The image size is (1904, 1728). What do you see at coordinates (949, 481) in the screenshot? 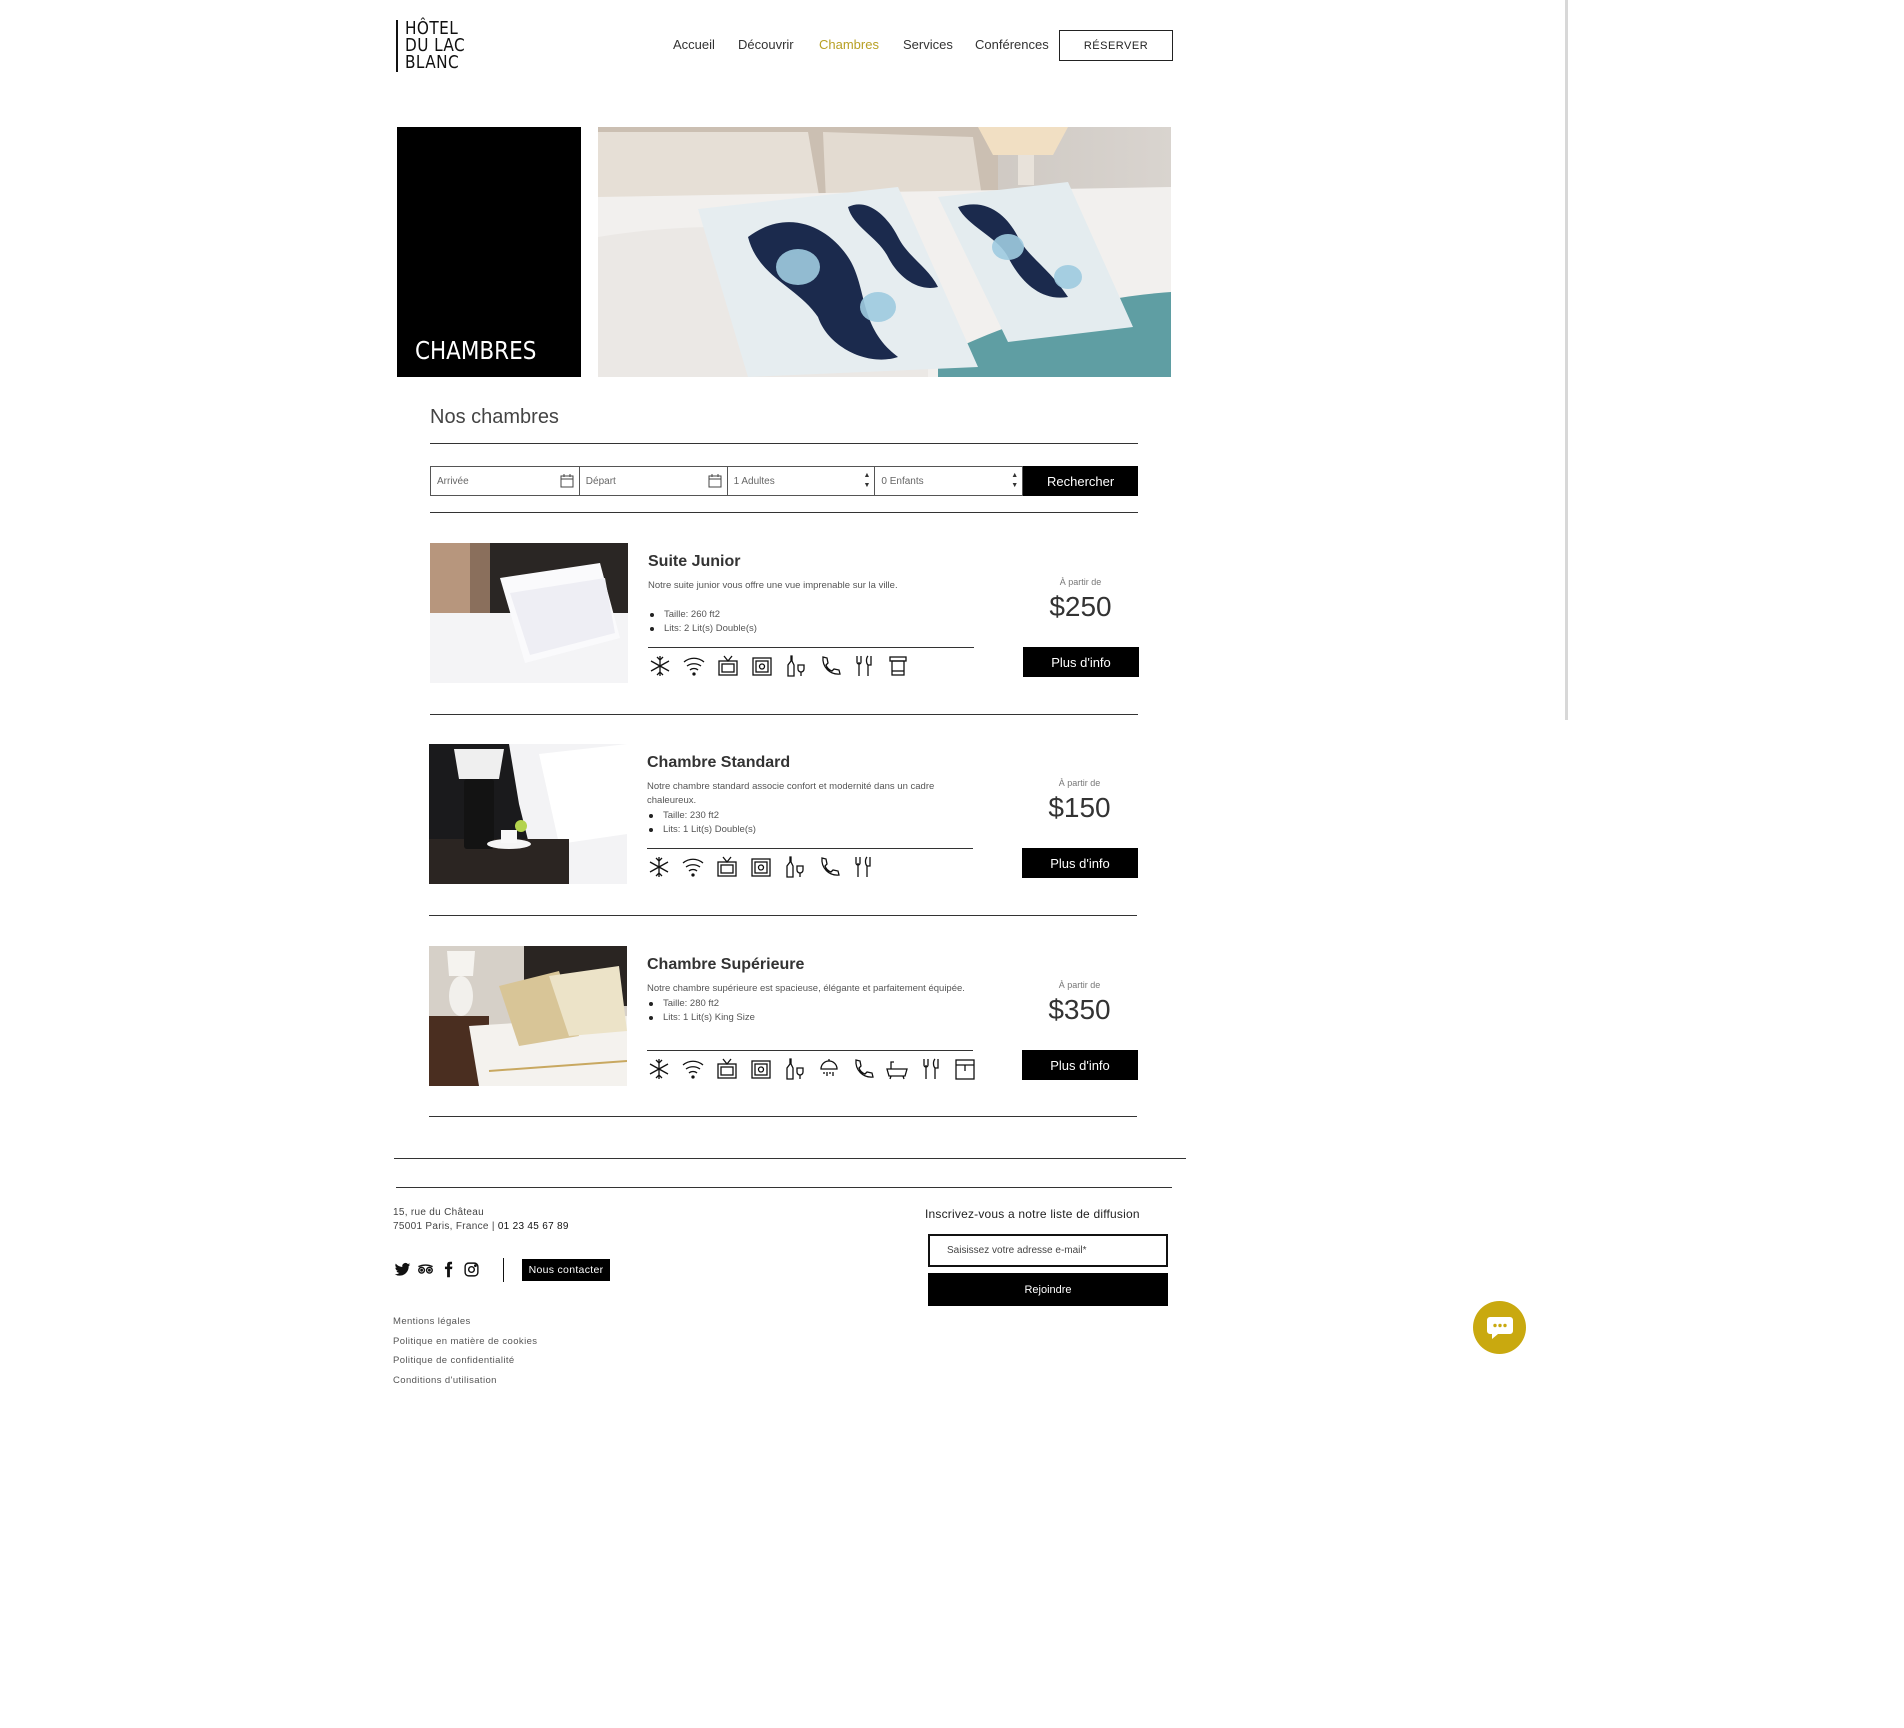
I see `children-stepper: 0 Enfants ▲ ▼` at bounding box center [949, 481].